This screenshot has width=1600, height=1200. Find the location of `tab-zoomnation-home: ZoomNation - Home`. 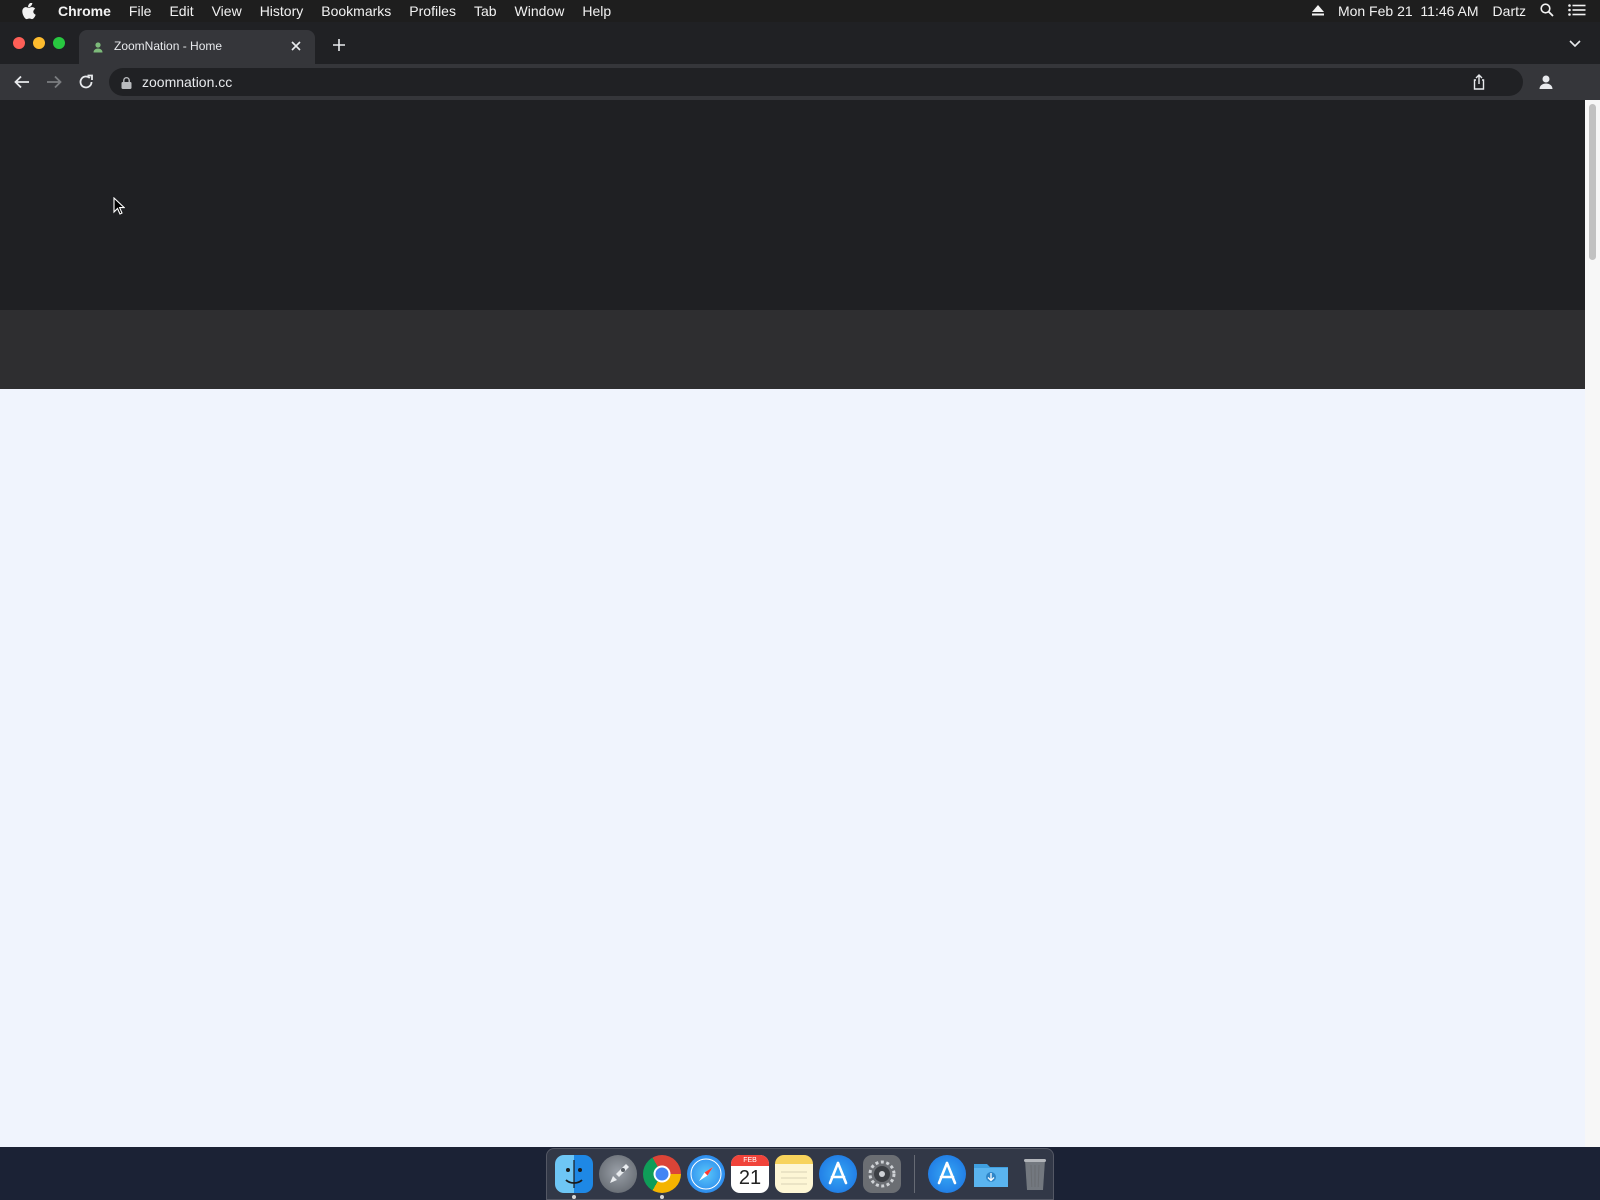

tab-zoomnation-home: ZoomNation - Home is located at coordinates (197, 47).